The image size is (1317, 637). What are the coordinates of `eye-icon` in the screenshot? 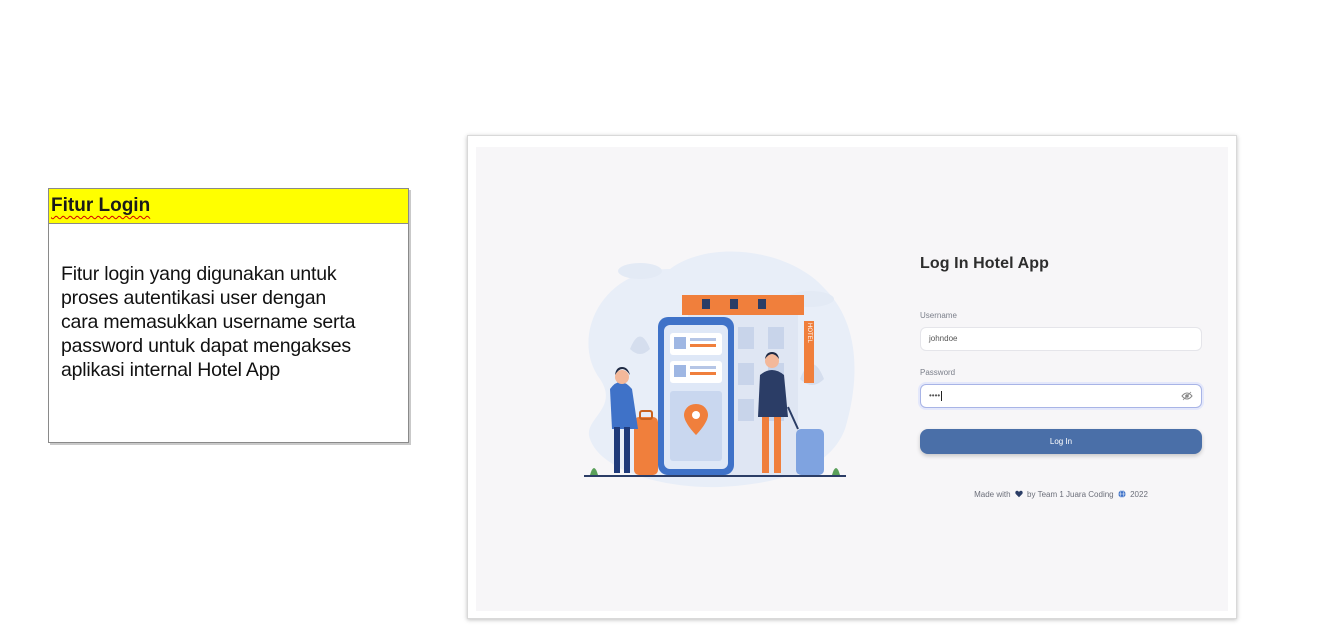 It's located at (1187, 396).